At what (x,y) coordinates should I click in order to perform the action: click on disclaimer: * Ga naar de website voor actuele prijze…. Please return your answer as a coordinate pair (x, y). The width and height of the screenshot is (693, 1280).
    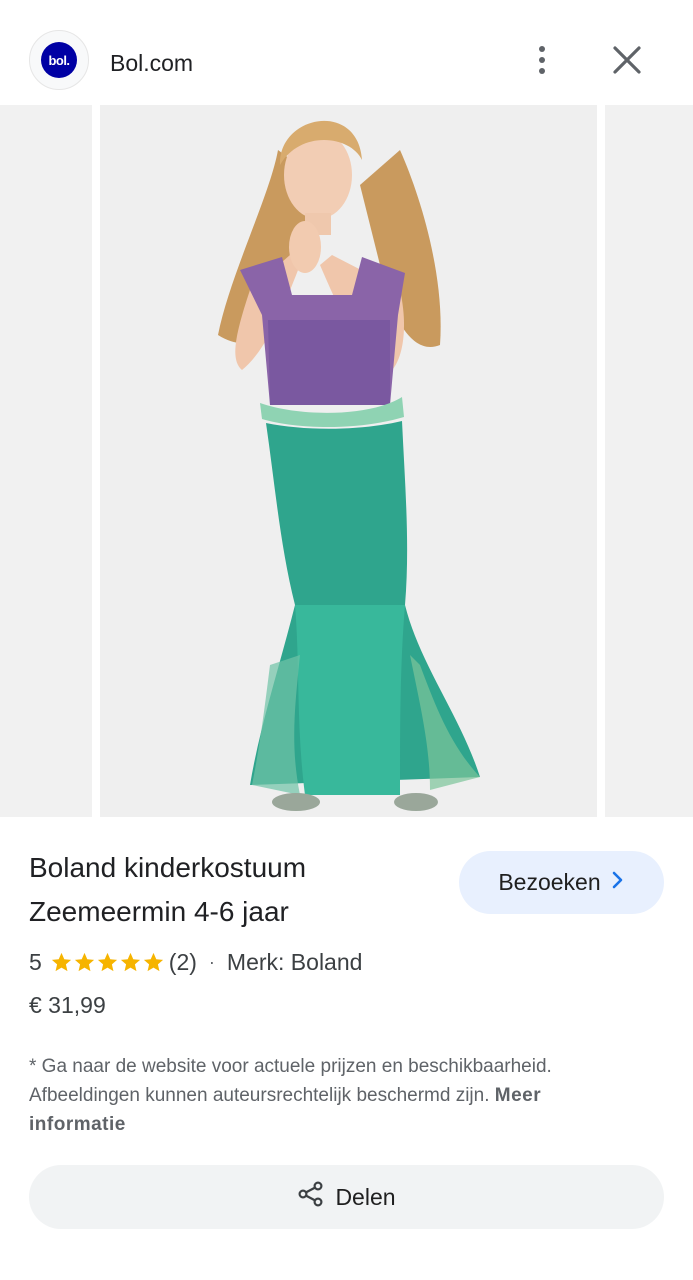
    Looking at the image, I should click on (309, 1095).